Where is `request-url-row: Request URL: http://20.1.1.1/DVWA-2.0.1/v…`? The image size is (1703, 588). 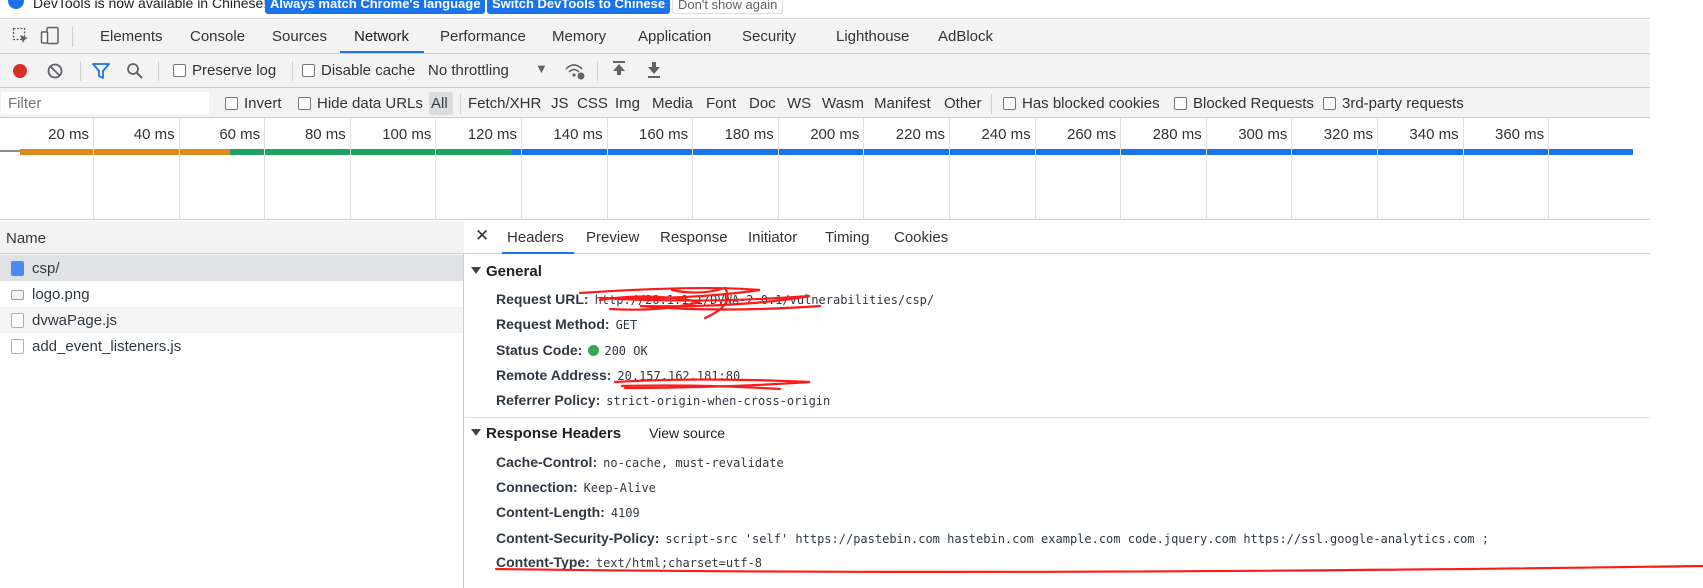
request-url-row: Request URL: http://20.1.1.1/DVWA-2.0.1/v… is located at coordinates (715, 299).